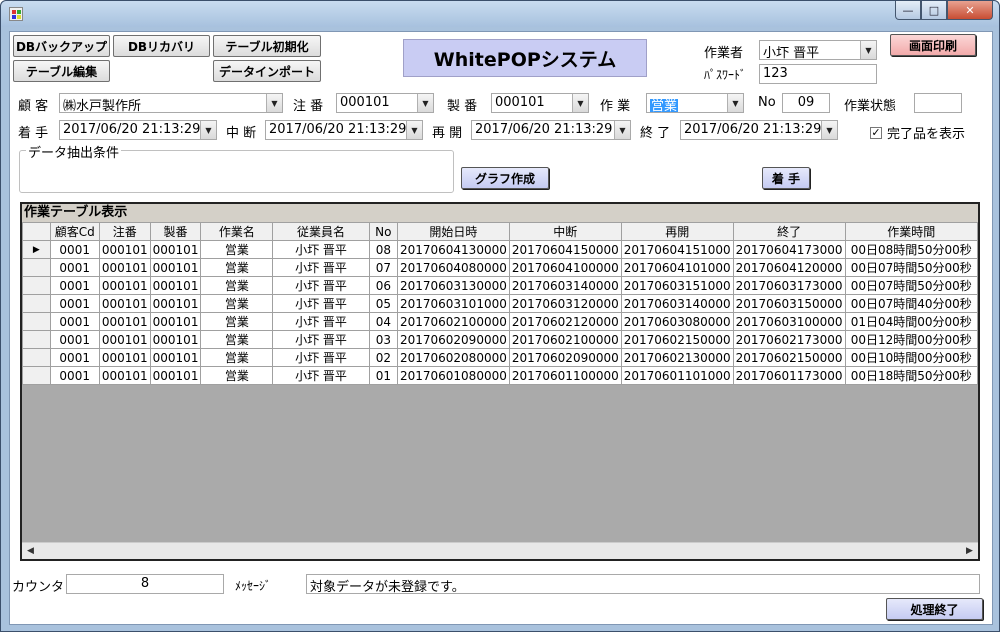 This screenshot has width=1000, height=632. What do you see at coordinates (453, 285) in the screenshot?
I see `table-cell: 20170603130000` at bounding box center [453, 285].